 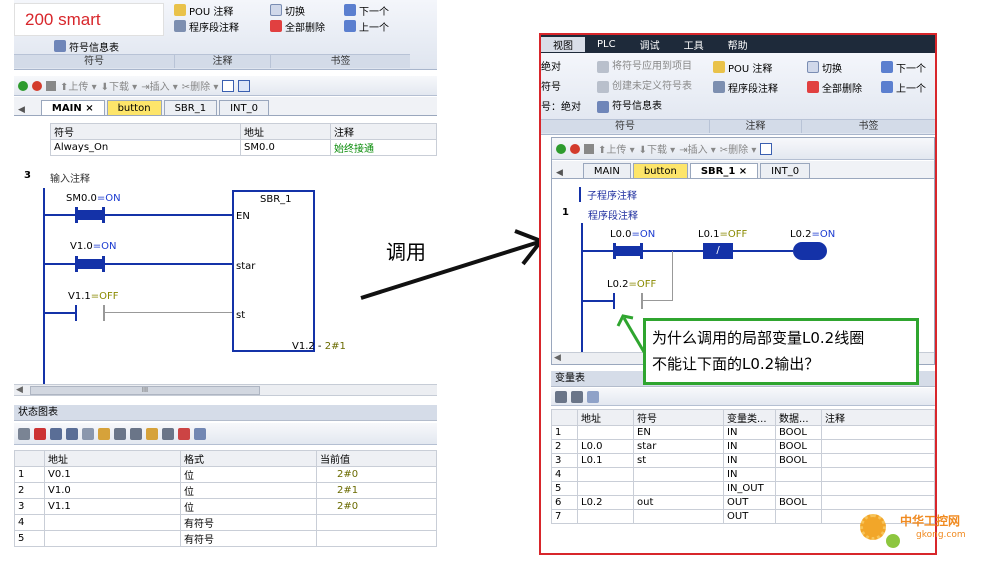 What do you see at coordinates (561, 108) in the screenshot?
I see `symbol-absolute-option: 号：绝对` at bounding box center [561, 108].